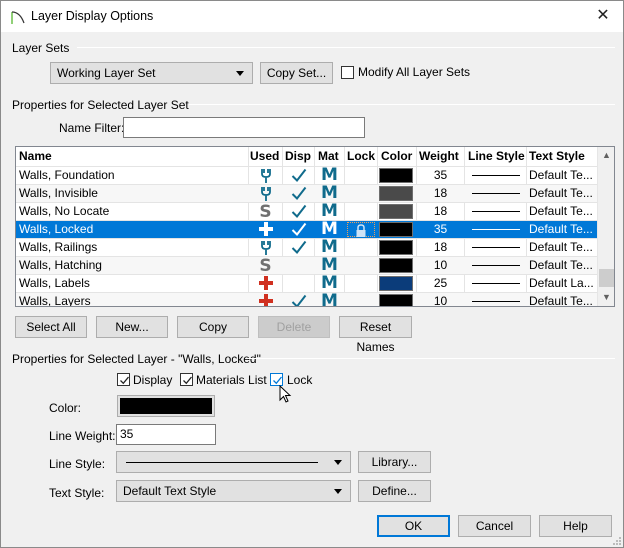 The width and height of the screenshot is (624, 548). I want to click on col-header-lock: Lock, so click(361, 156).